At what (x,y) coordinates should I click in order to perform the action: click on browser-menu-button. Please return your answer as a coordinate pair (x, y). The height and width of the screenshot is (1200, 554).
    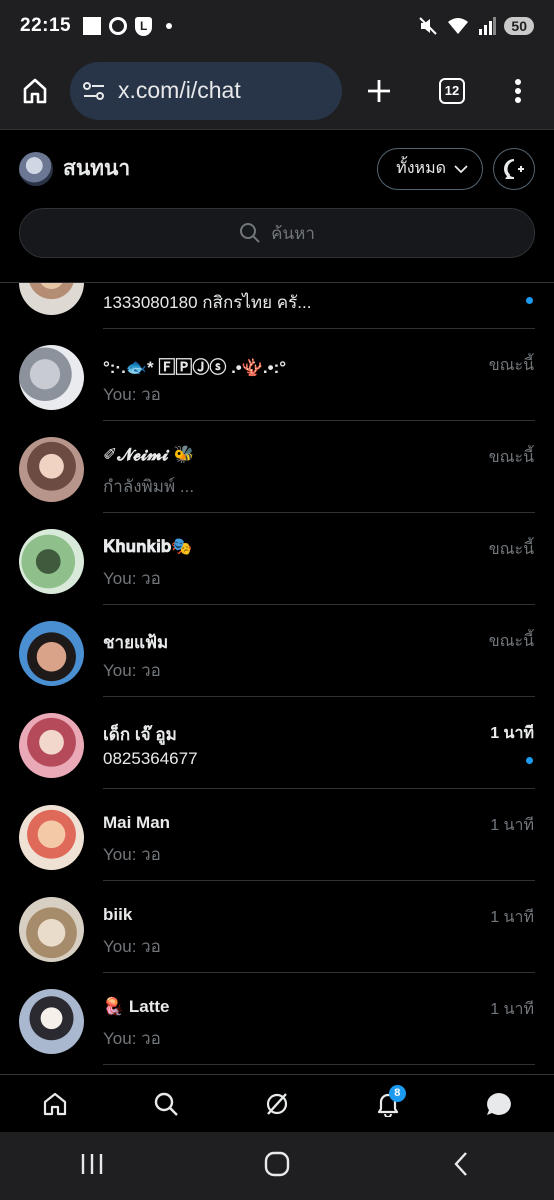
    Looking at the image, I should click on (518, 91).